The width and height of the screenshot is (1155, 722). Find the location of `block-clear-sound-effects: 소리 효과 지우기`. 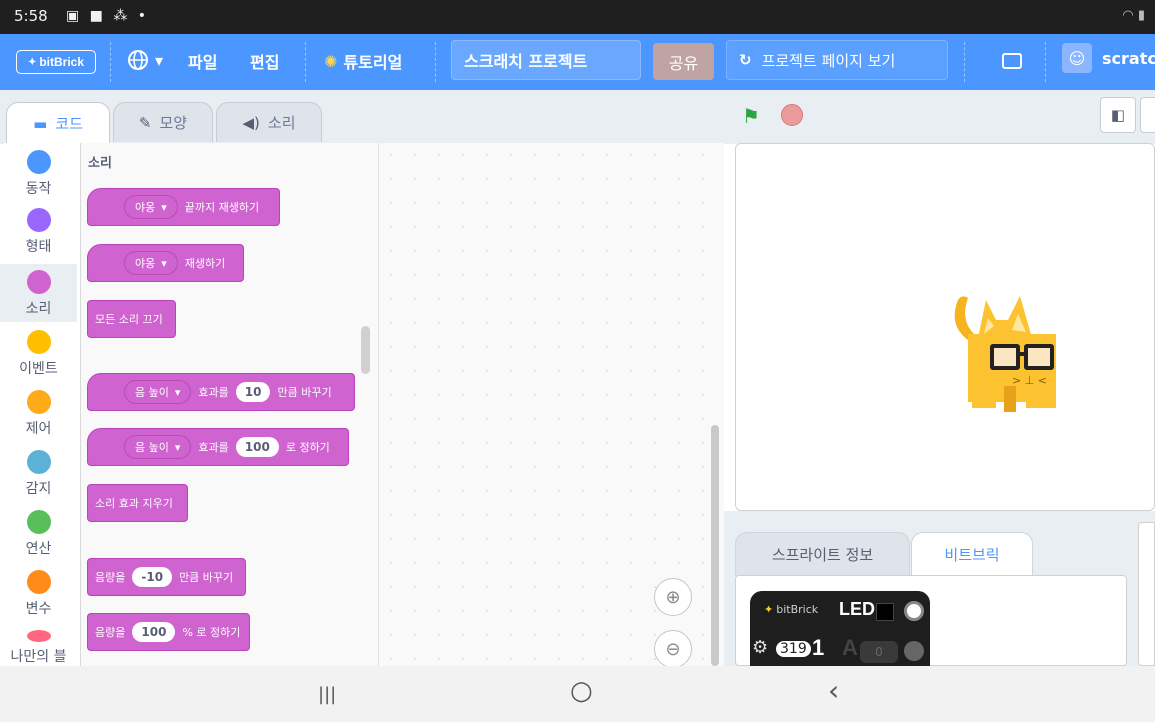

block-clear-sound-effects: 소리 효과 지우기 is located at coordinates (137, 503).